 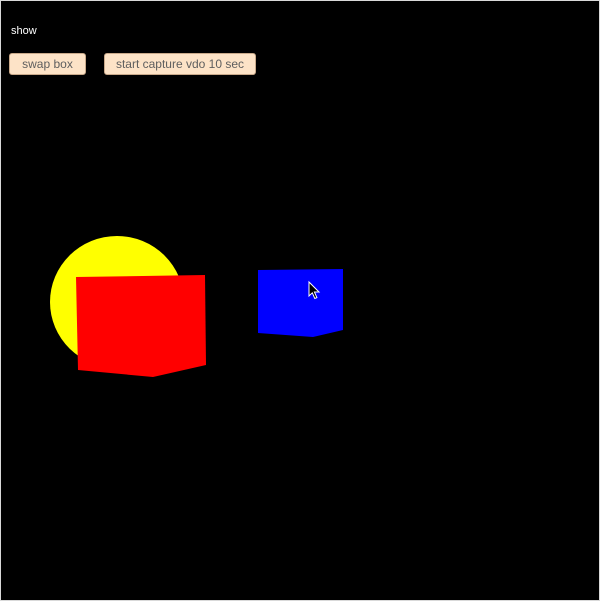 I want to click on red-box, so click(x=141, y=326).